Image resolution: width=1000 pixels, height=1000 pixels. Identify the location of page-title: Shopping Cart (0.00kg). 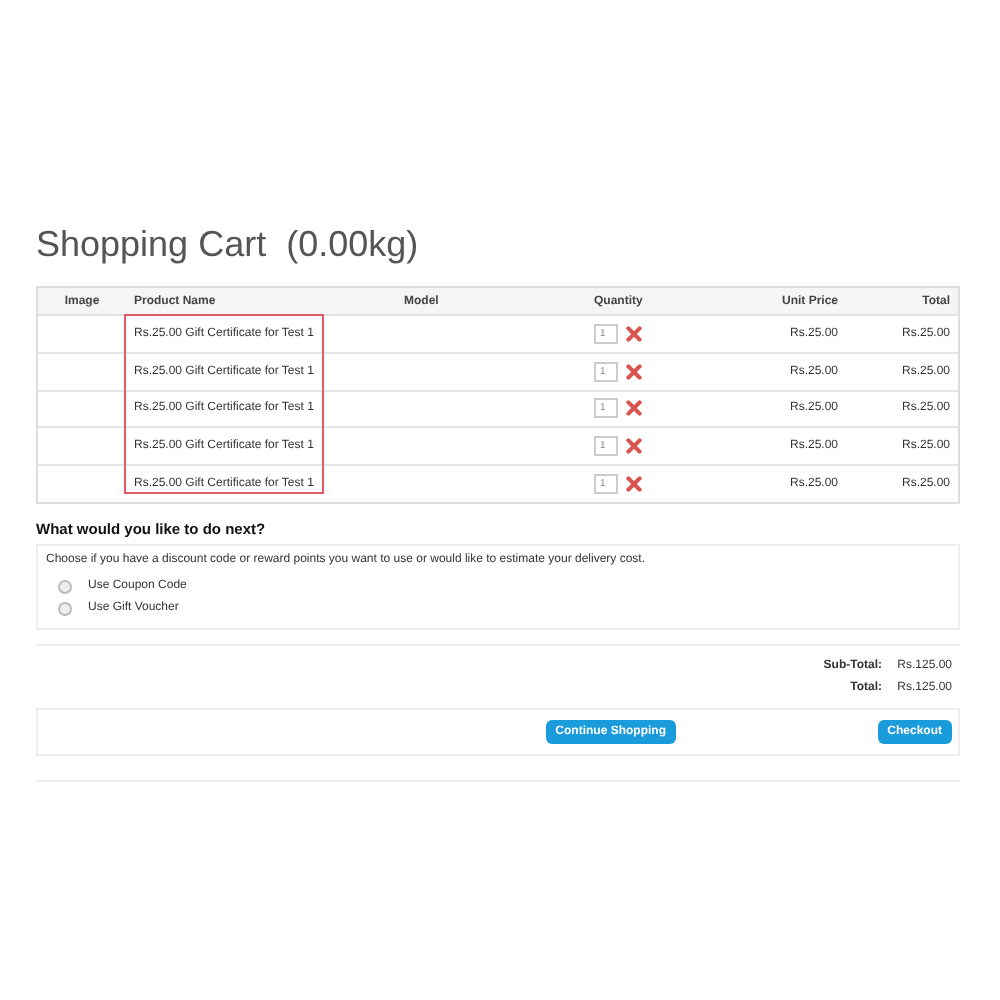
(228, 245).